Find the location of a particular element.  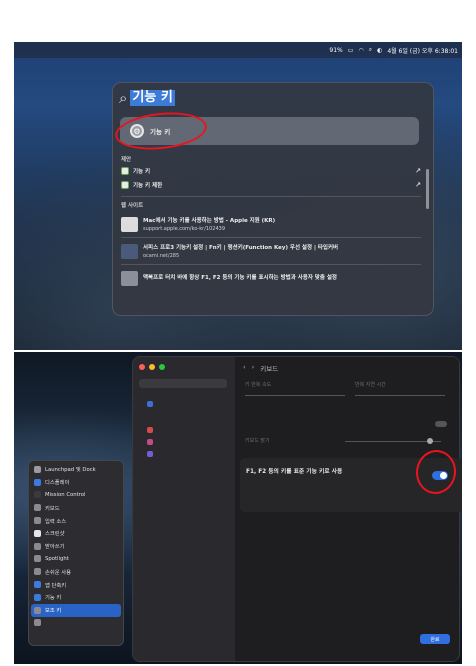

zoom-button is located at coordinates (162, 367).